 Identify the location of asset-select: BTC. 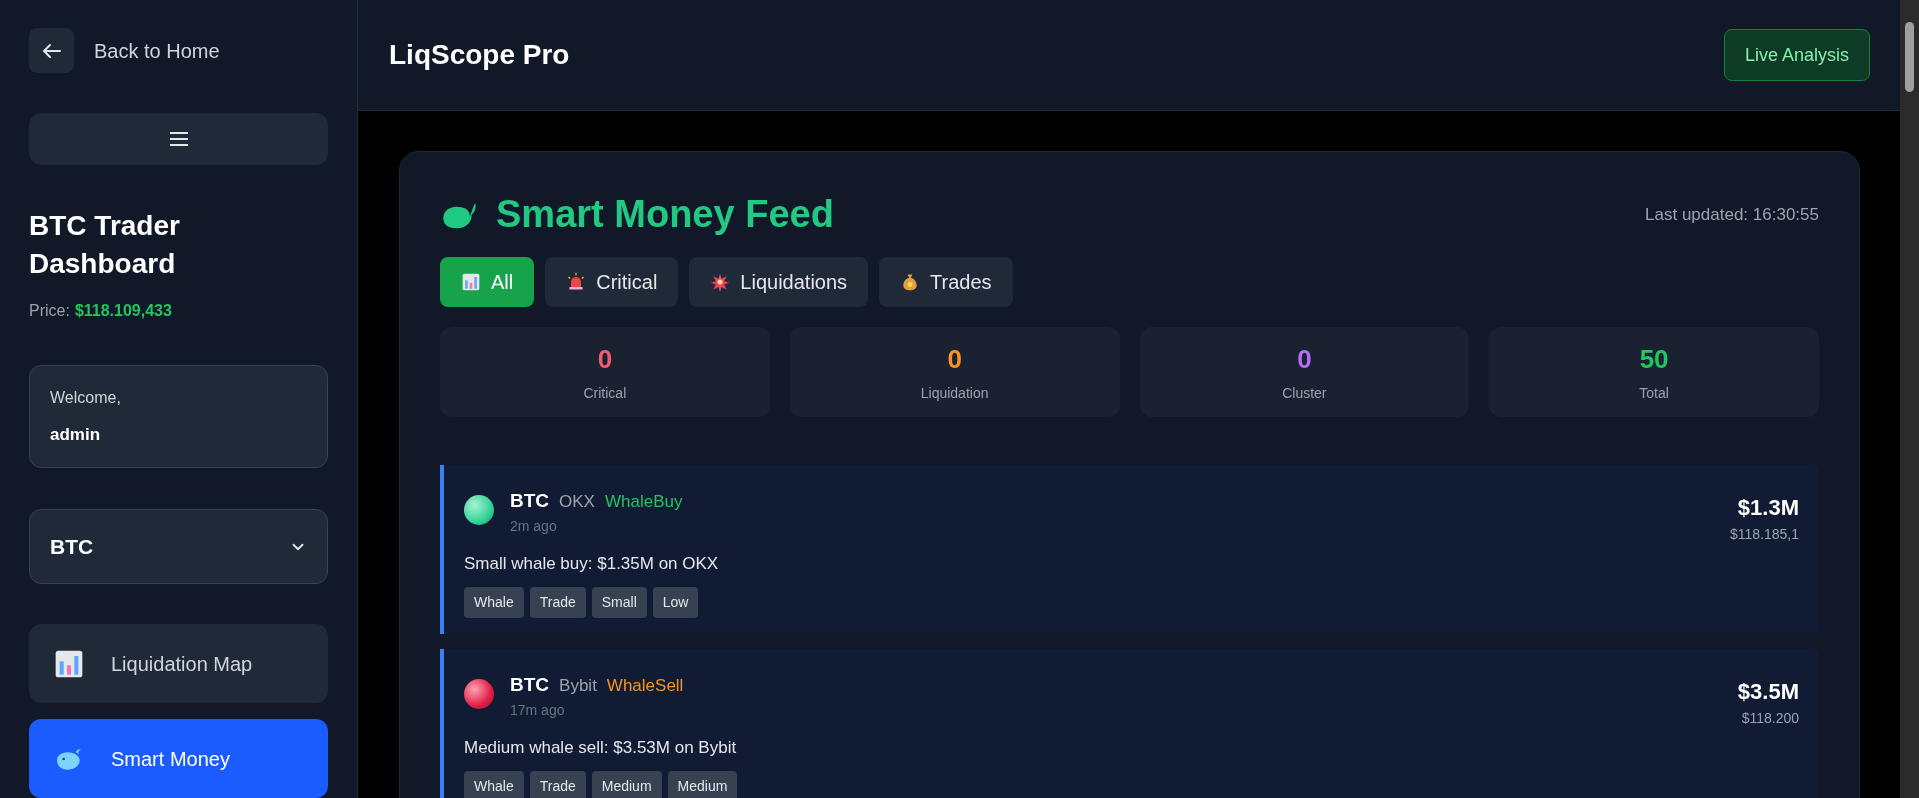
(178, 546).